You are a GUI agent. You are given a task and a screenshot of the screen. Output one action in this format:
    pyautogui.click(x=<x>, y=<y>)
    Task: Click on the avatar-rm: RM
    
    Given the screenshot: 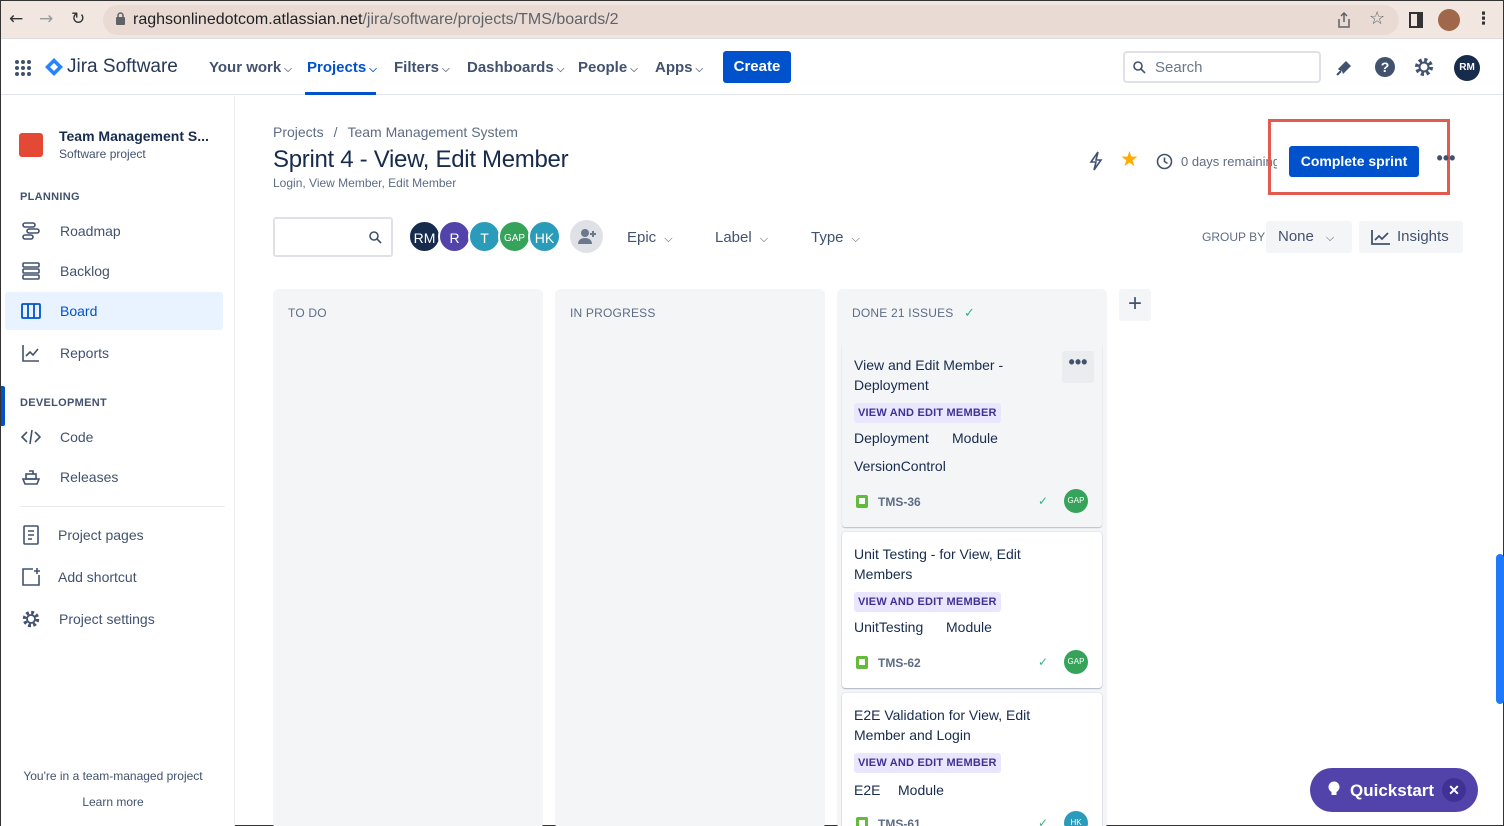 What is the action you would take?
    pyautogui.click(x=424, y=236)
    